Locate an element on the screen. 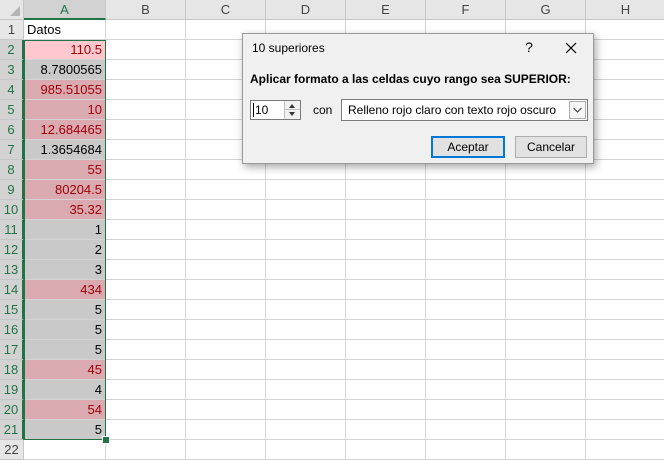  row-header: 16 is located at coordinates (12, 330).